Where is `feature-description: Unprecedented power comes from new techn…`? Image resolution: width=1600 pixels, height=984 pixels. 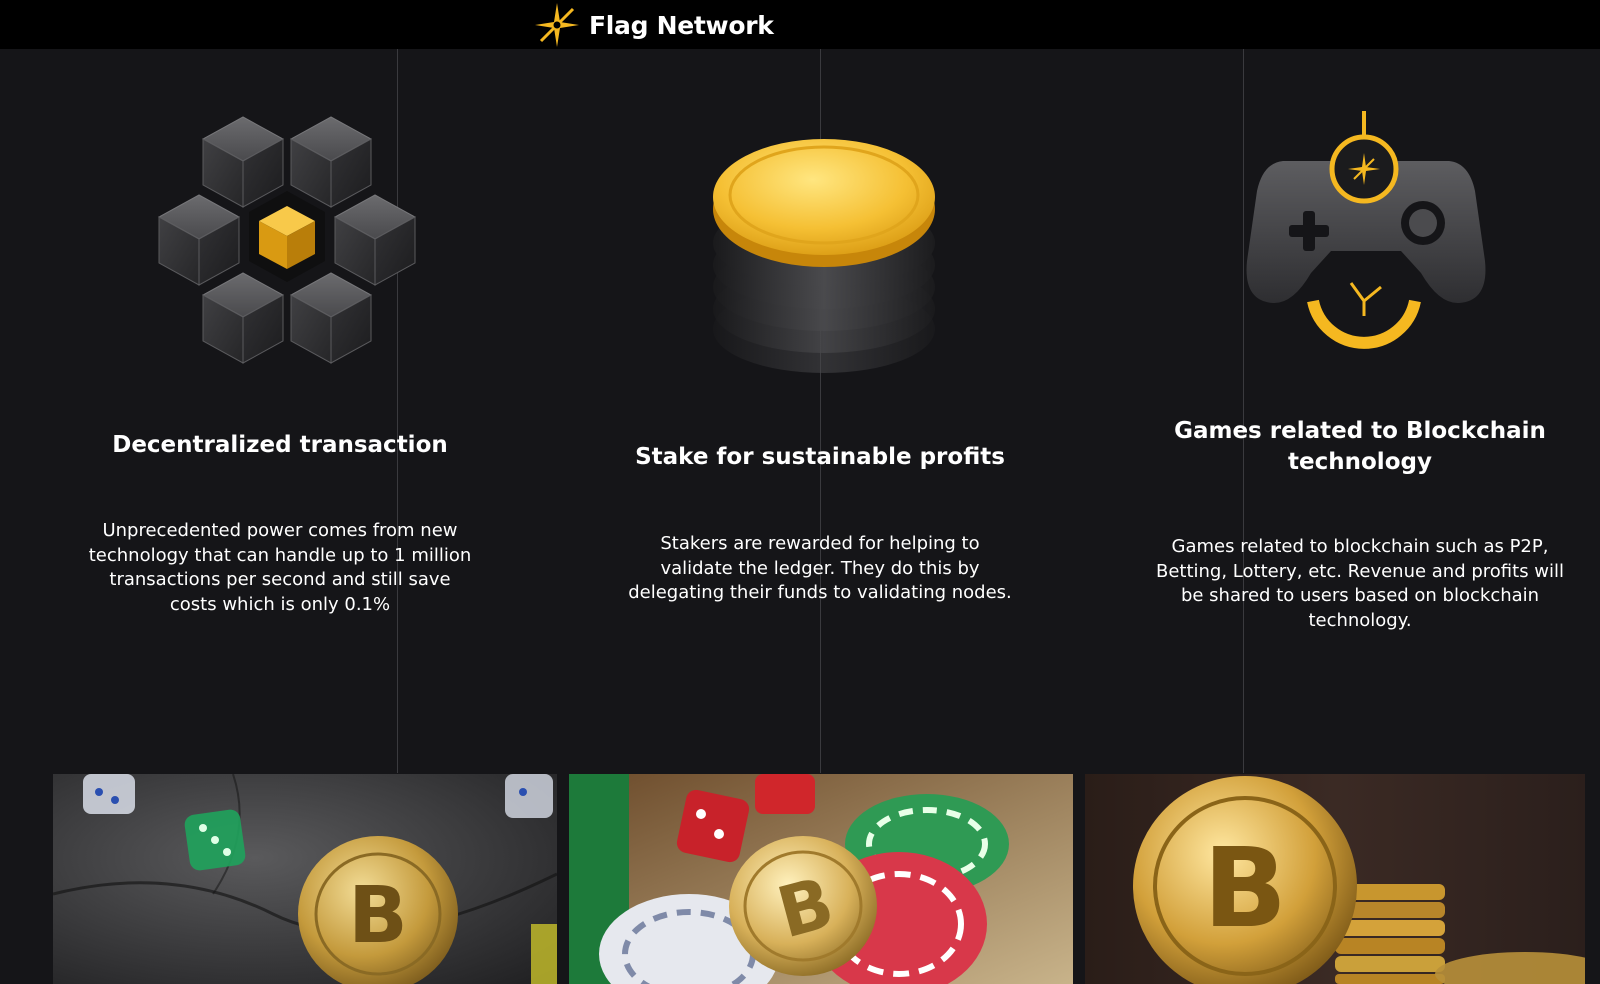 feature-description: Unprecedented power comes from new techn… is located at coordinates (280, 567).